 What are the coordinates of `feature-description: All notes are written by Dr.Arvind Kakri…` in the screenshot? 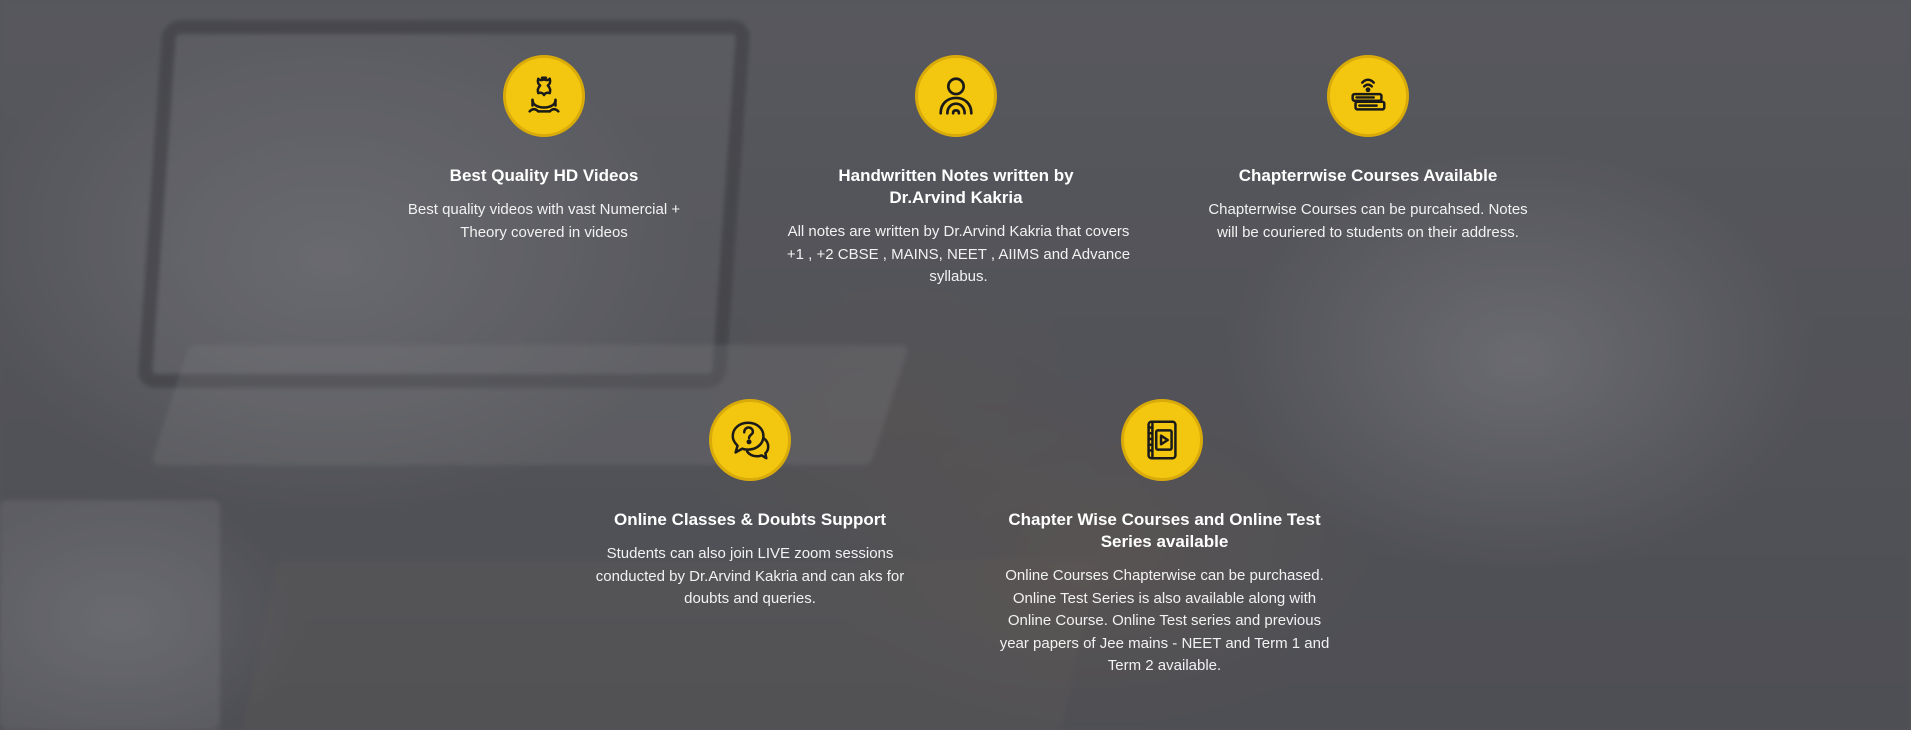 It's located at (958, 254).